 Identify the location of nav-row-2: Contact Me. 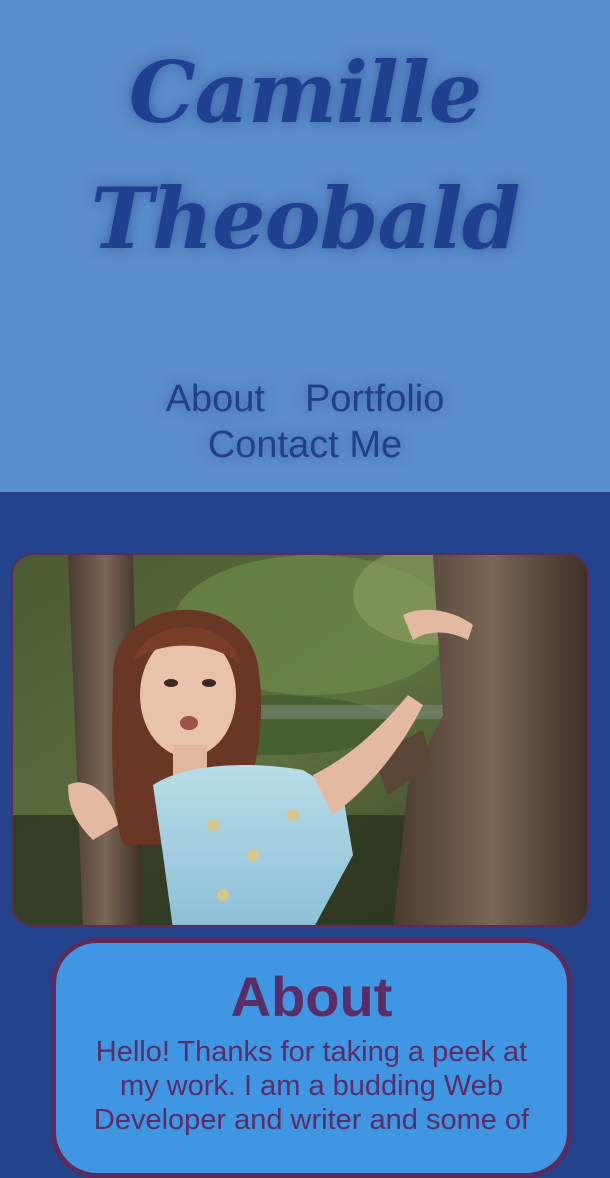
(305, 445).